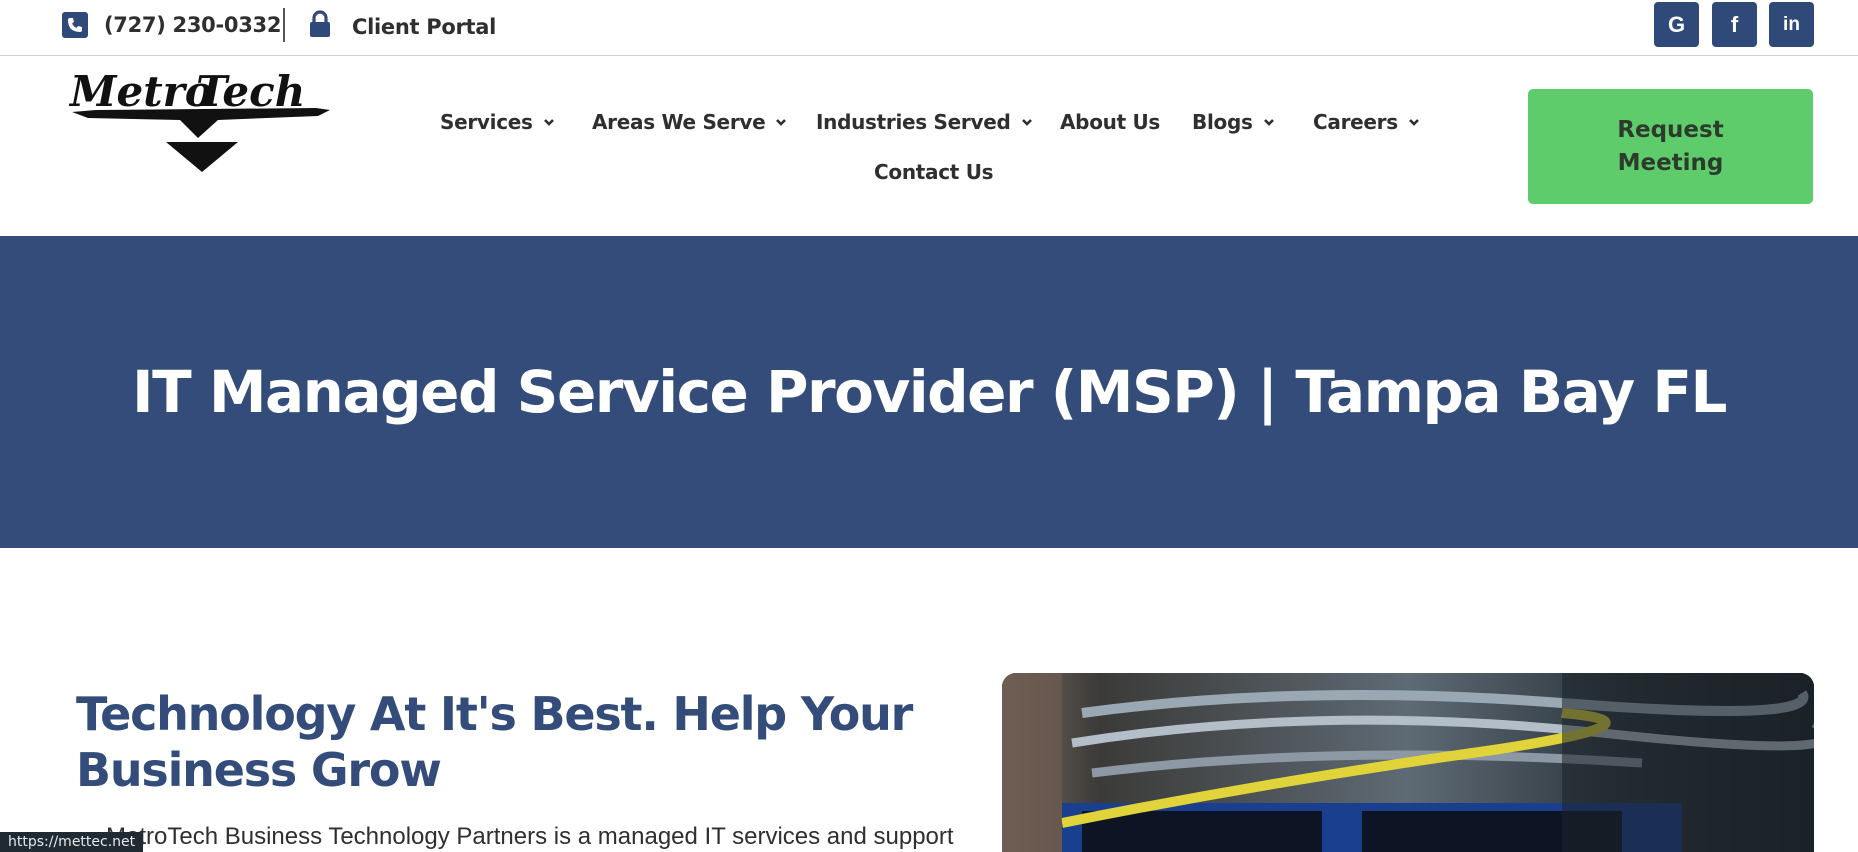  I want to click on status-bar-url: https://mettec.net, so click(72, 842).